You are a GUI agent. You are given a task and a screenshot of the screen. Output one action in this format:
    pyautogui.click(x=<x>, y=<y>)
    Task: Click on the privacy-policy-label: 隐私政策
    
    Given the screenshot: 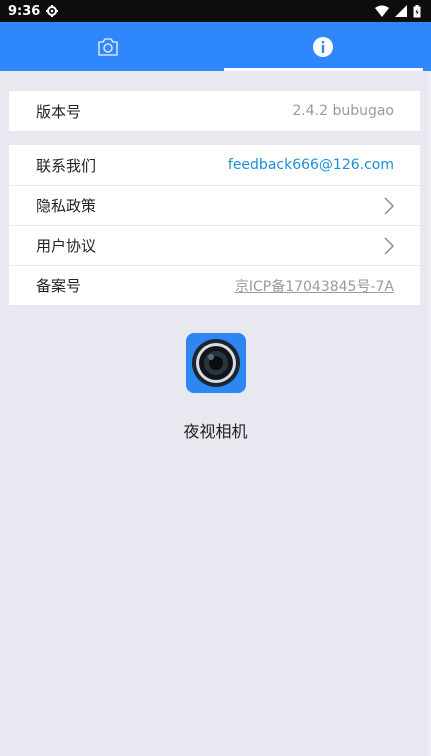 What is the action you would take?
    pyautogui.click(x=66, y=206)
    